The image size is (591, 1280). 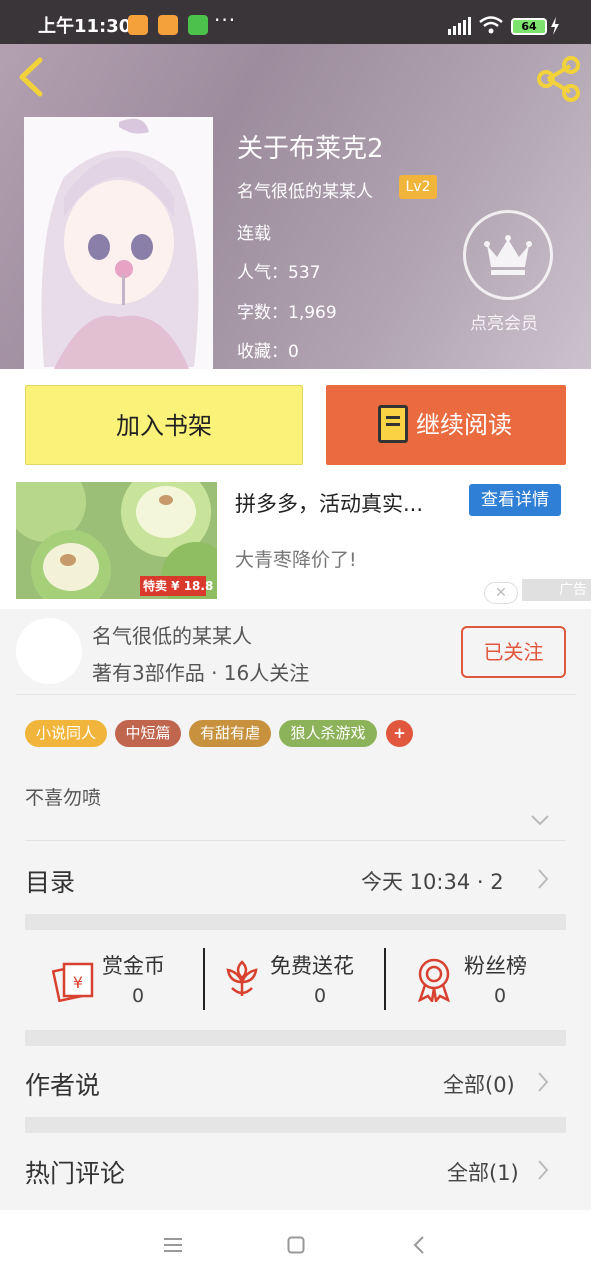 I want to click on send-flower-value: 0, so click(x=320, y=996).